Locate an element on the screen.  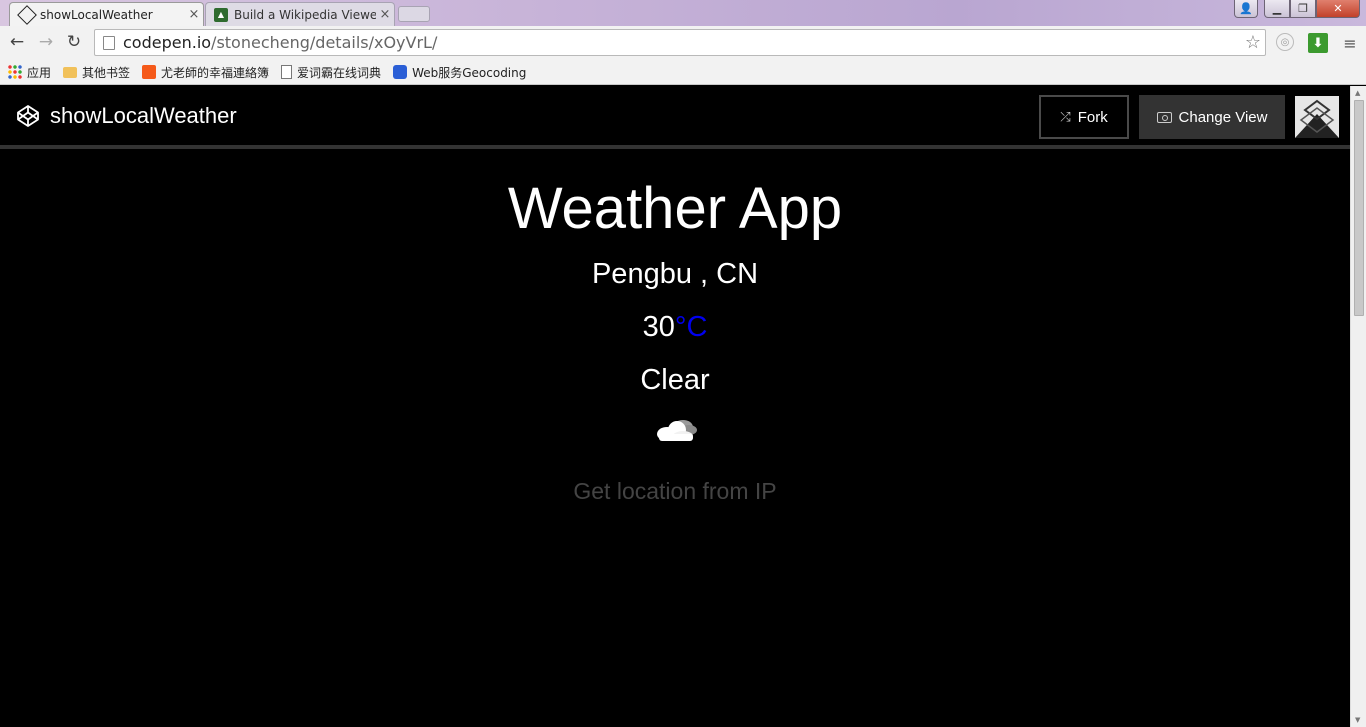
tab-wikipedia-viewer: ▲ Build a Wikipedia Viewe × is located at coordinates (300, 14).